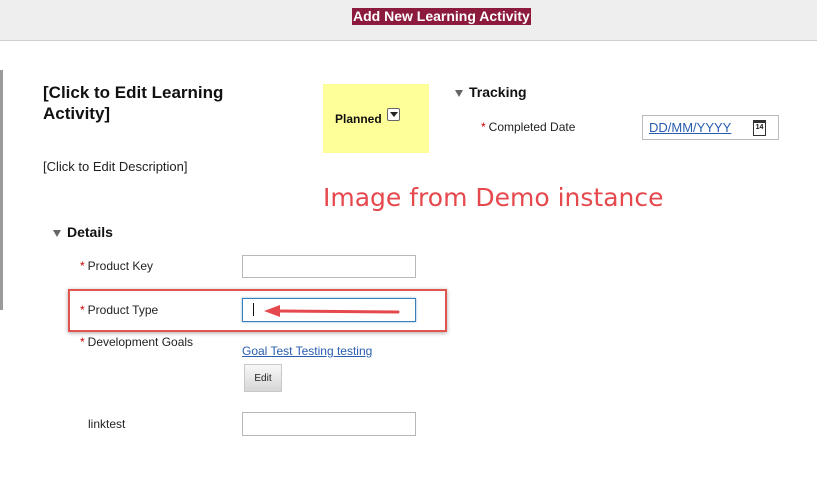  Describe the element at coordinates (90, 232) in the screenshot. I see `details-header-label: Details` at that location.